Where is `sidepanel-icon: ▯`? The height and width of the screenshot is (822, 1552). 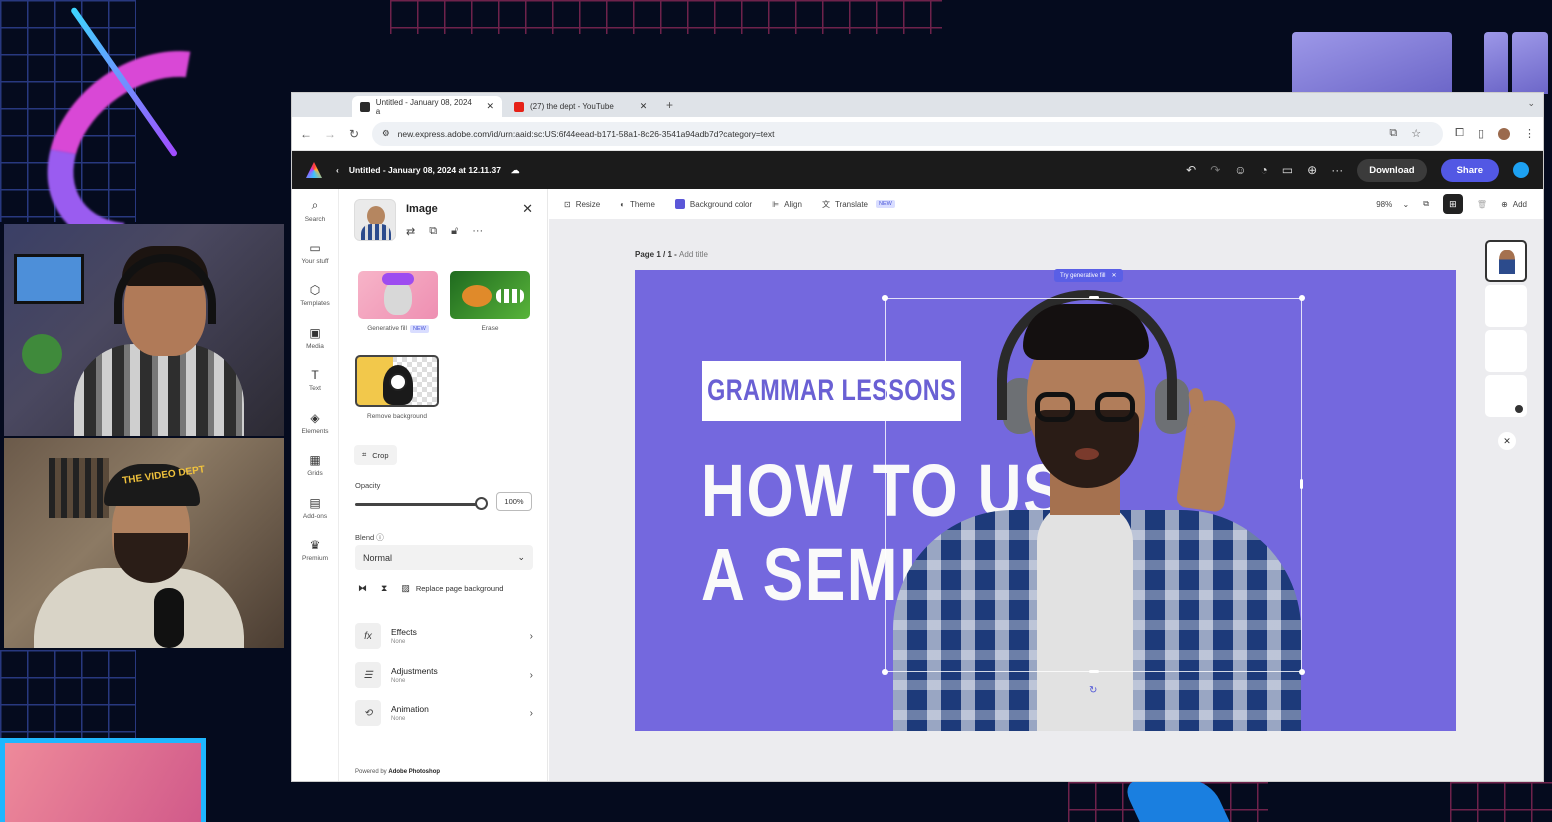
sidepanel-icon: ▯ is located at coordinates (1481, 133).